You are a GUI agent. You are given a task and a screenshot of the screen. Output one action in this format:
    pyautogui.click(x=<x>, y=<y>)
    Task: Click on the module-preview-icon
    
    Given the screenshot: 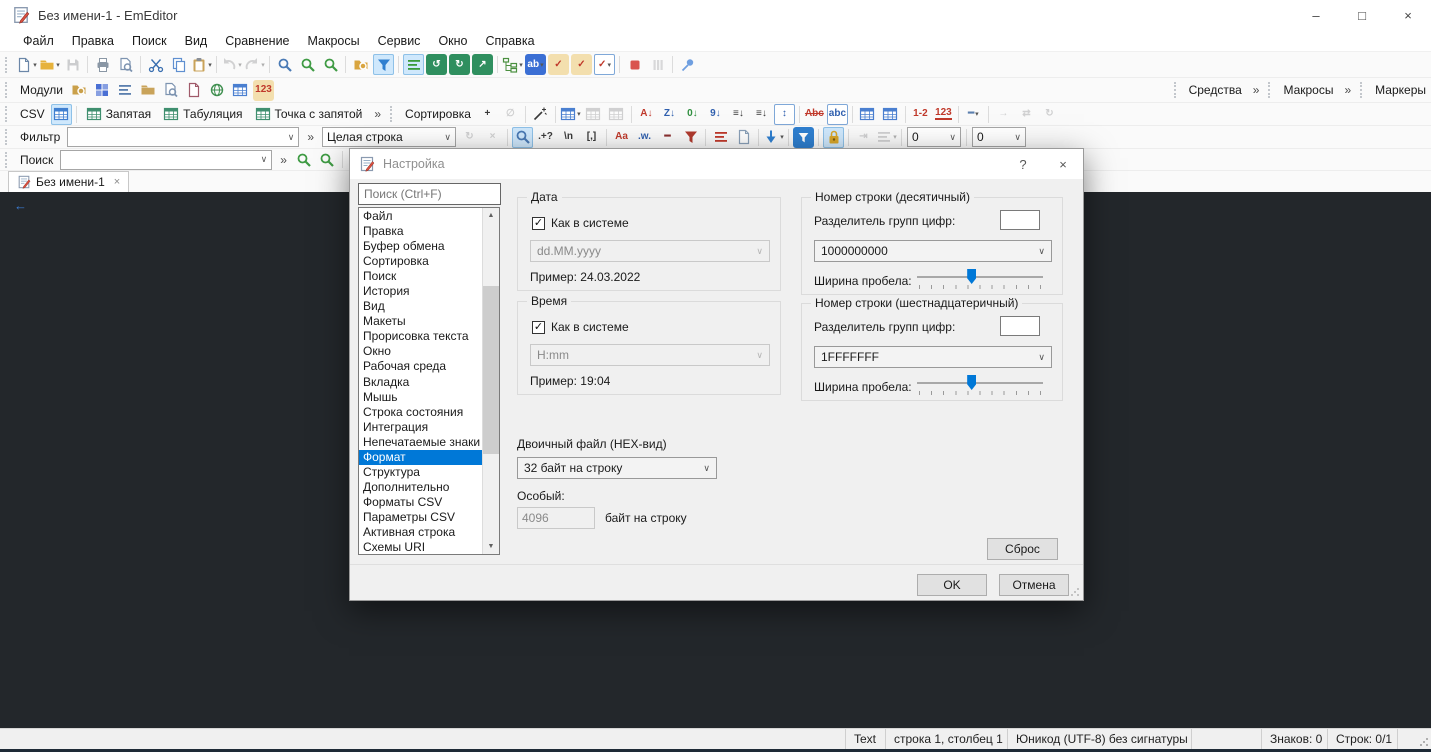 What is the action you would take?
    pyautogui.click(x=171, y=90)
    